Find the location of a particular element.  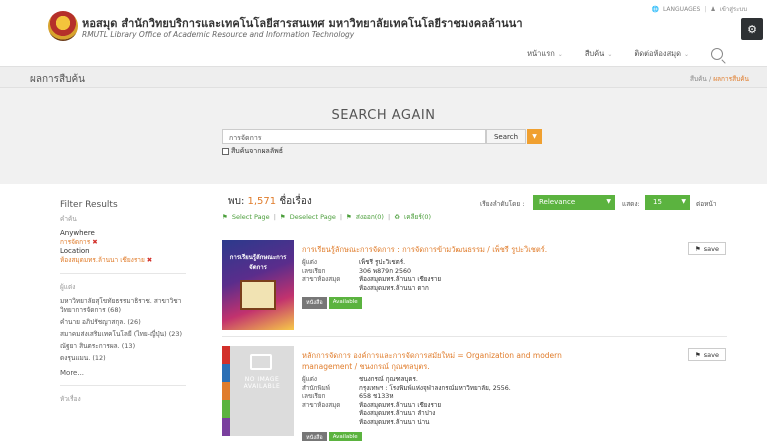

book-cover-image: การเรียนรู้ลักษณะการจัดการ is located at coordinates (258, 285).